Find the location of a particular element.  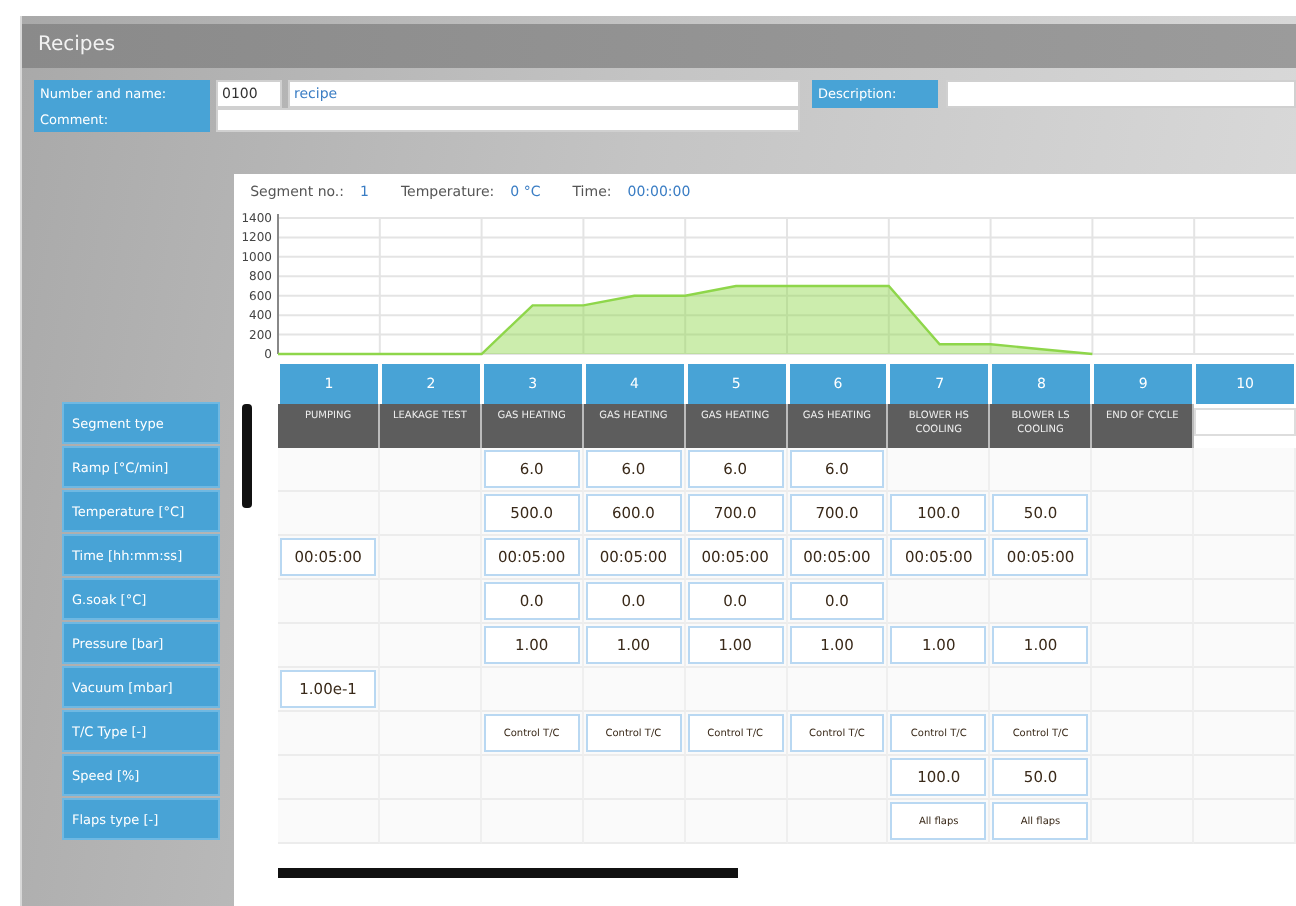

y-axis is located at coordinates (278, 284).